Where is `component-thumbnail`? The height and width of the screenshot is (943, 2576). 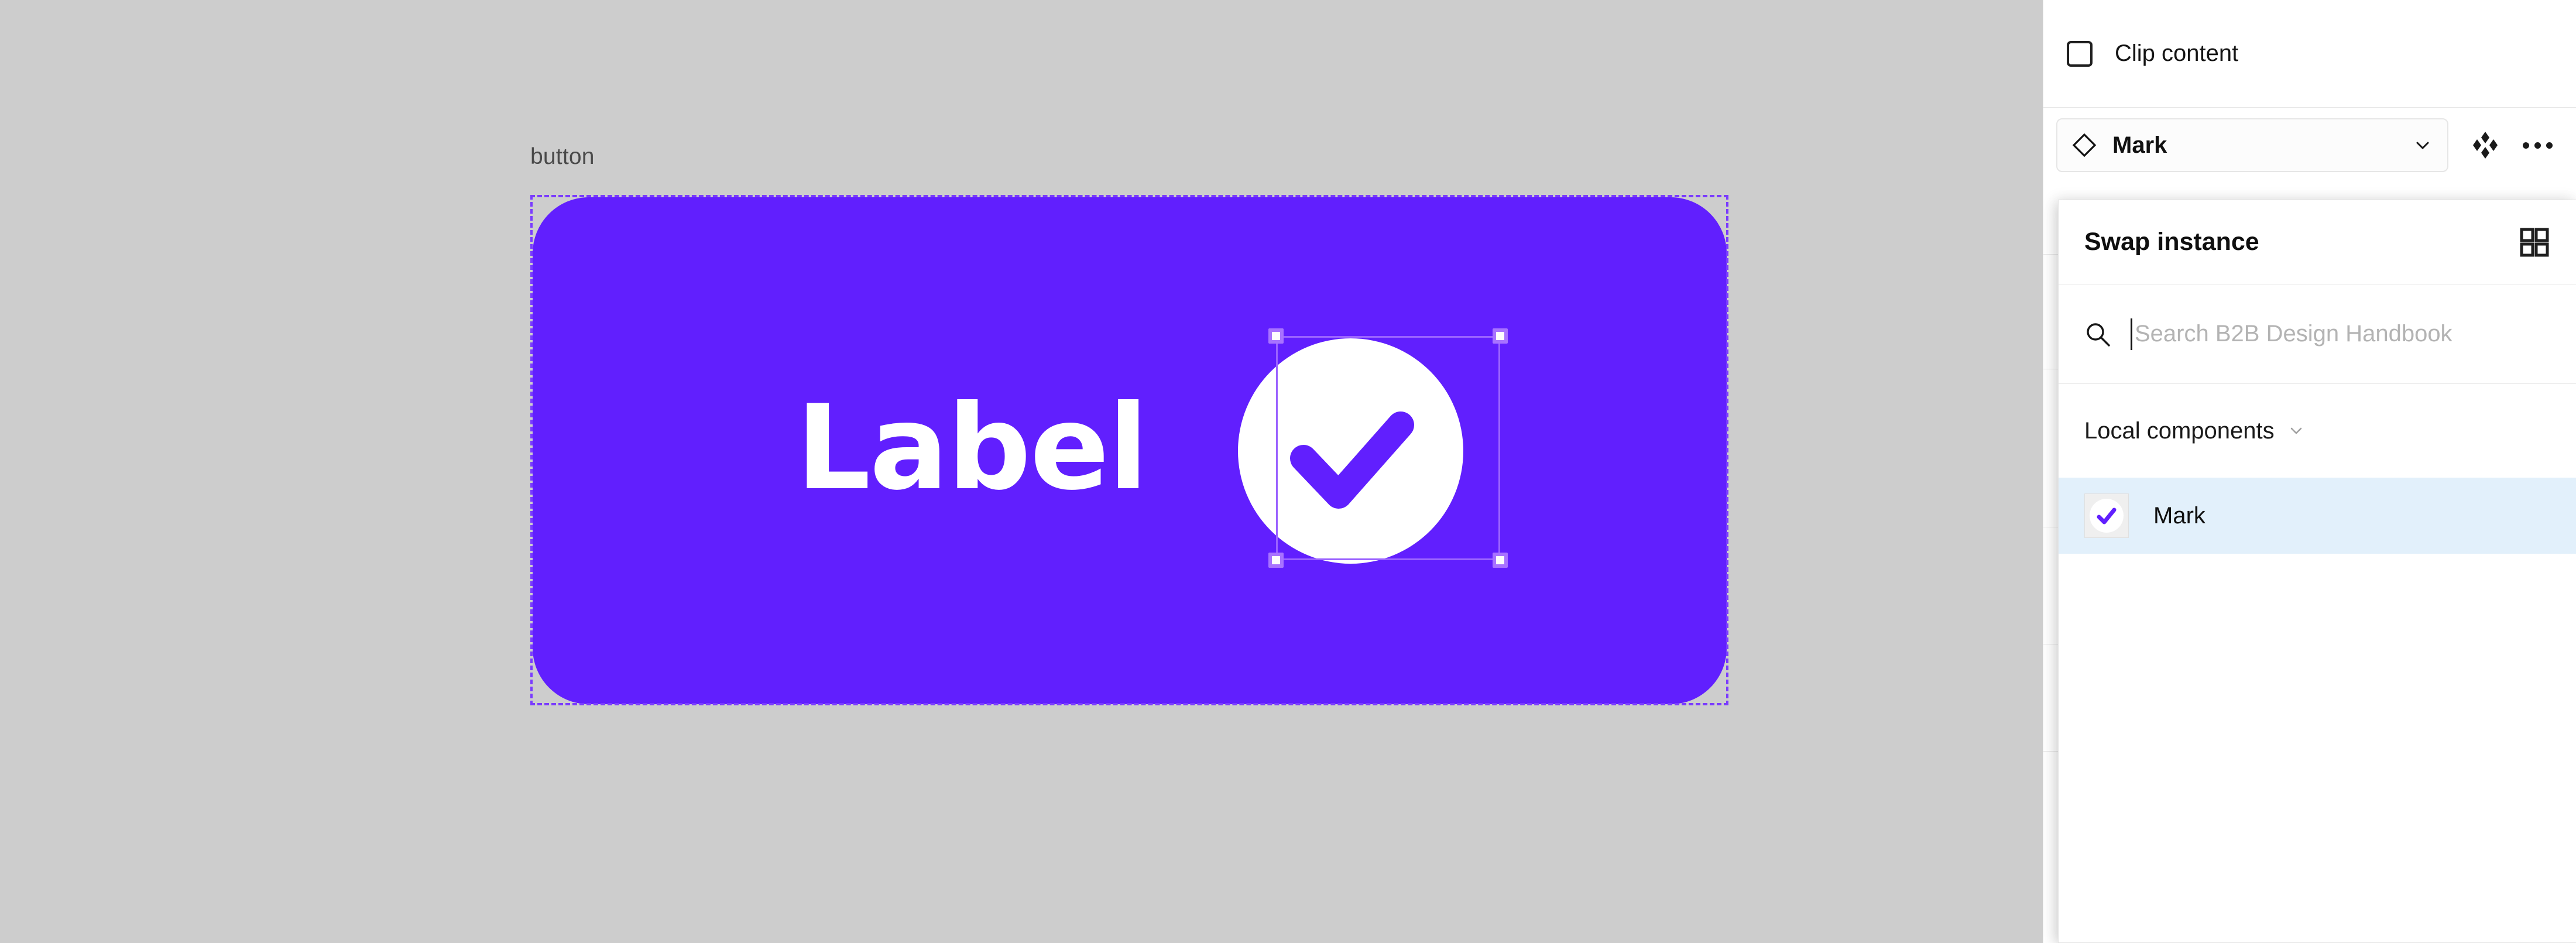 component-thumbnail is located at coordinates (2106, 515).